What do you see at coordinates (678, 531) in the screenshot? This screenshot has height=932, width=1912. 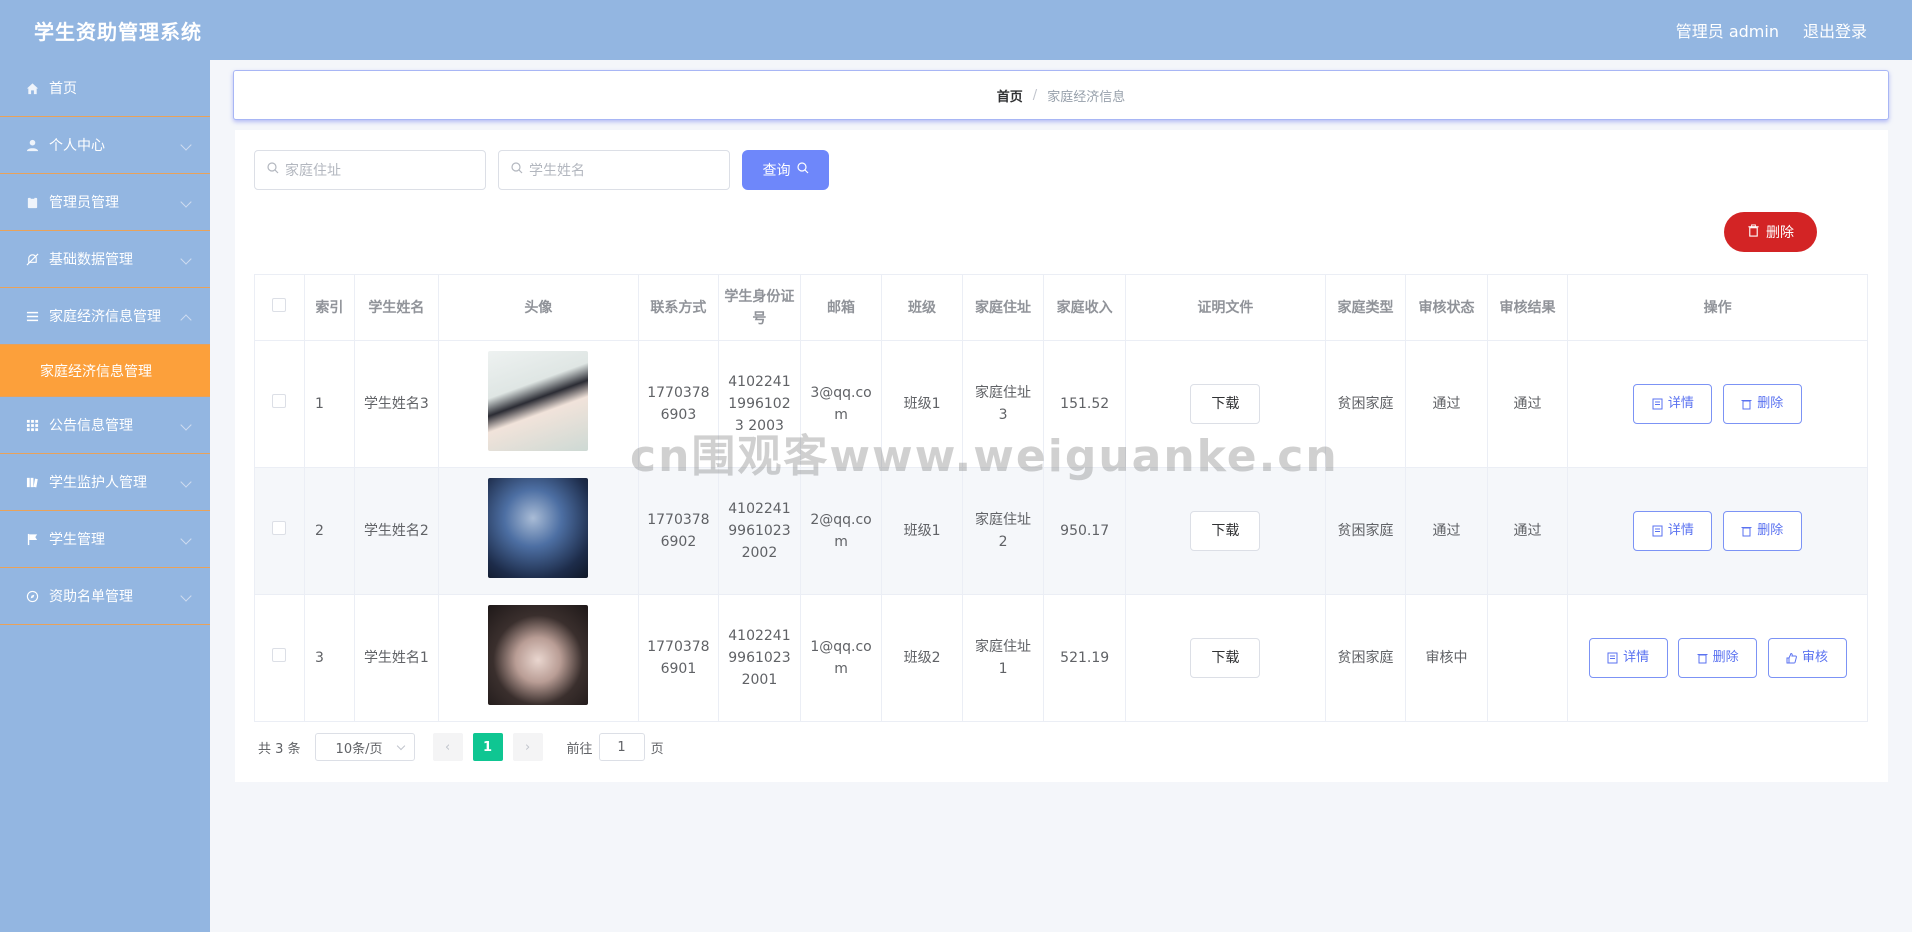 I see `cell-phone: 17703786902` at bounding box center [678, 531].